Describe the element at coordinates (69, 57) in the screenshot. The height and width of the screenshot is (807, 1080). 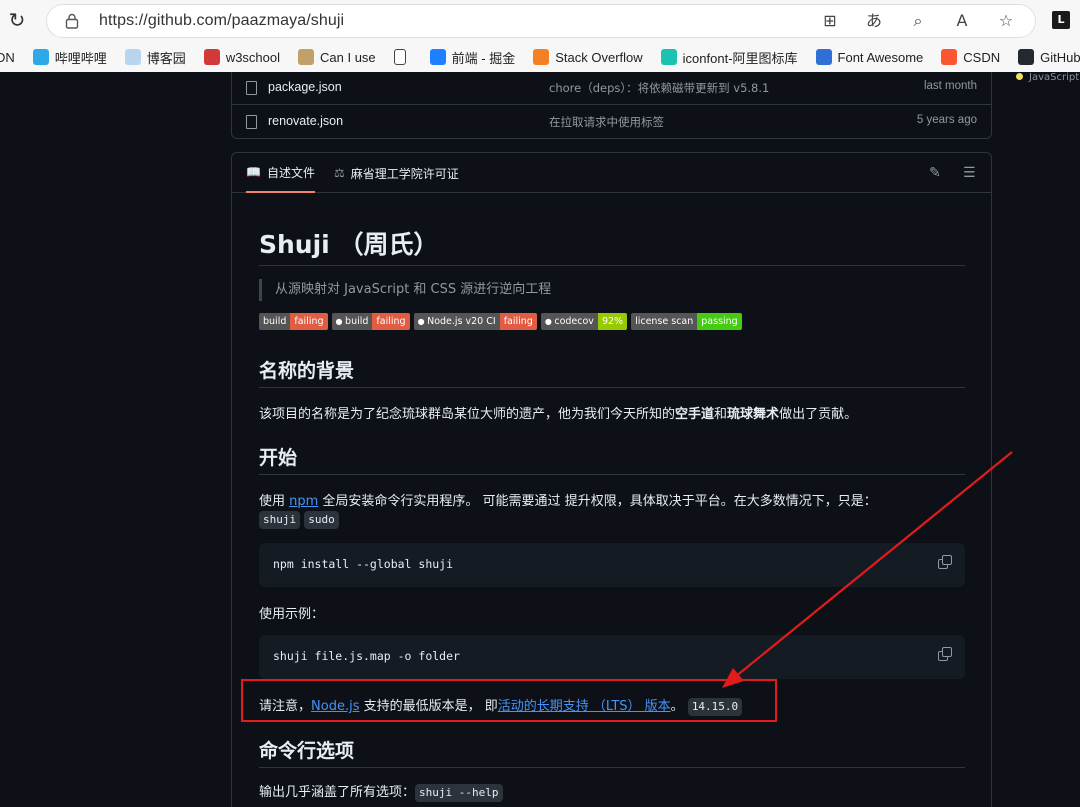
I see `bookmark-item: 哔哩哔哩` at that location.